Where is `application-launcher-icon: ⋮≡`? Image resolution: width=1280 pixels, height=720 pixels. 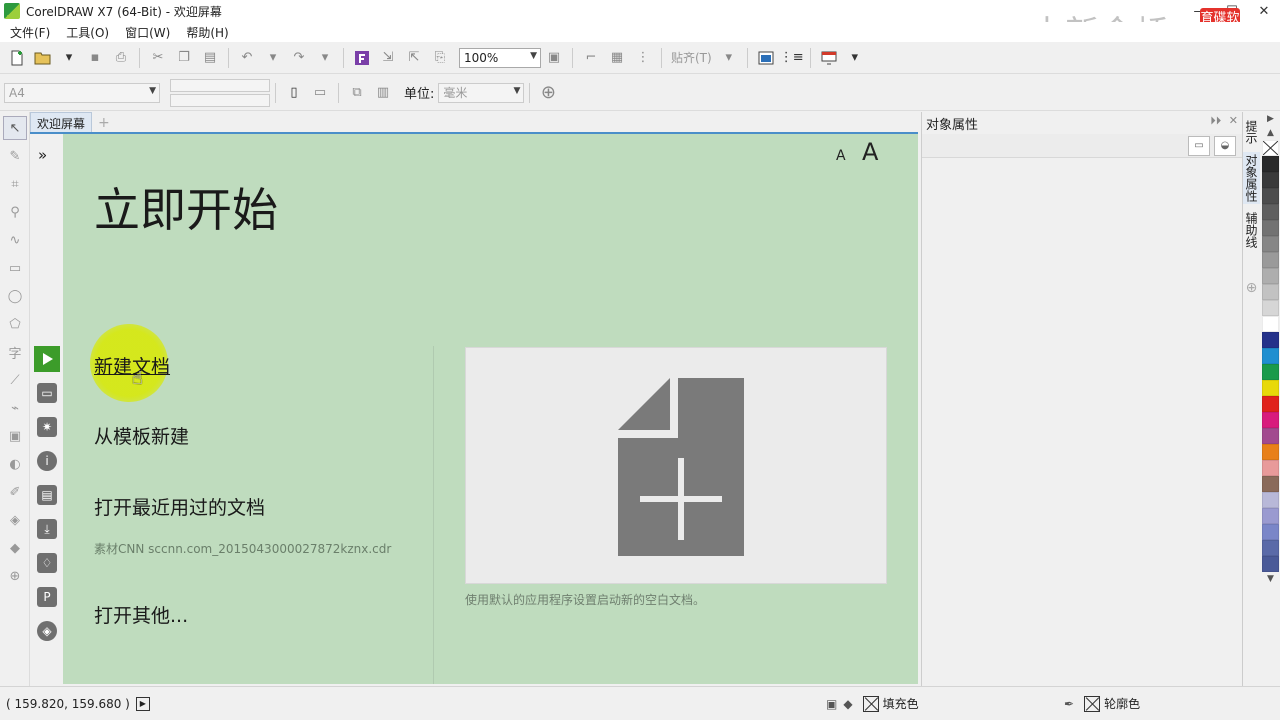 application-launcher-icon: ⋮≡ is located at coordinates (792, 58).